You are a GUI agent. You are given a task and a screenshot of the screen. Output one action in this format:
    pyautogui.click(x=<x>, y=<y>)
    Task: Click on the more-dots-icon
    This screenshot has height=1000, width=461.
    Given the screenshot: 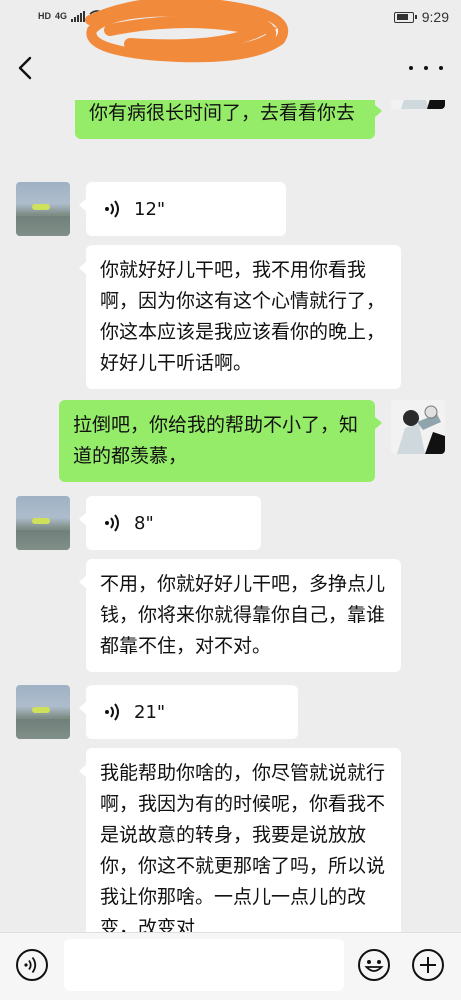 What is the action you would take?
    pyautogui.click(x=426, y=68)
    